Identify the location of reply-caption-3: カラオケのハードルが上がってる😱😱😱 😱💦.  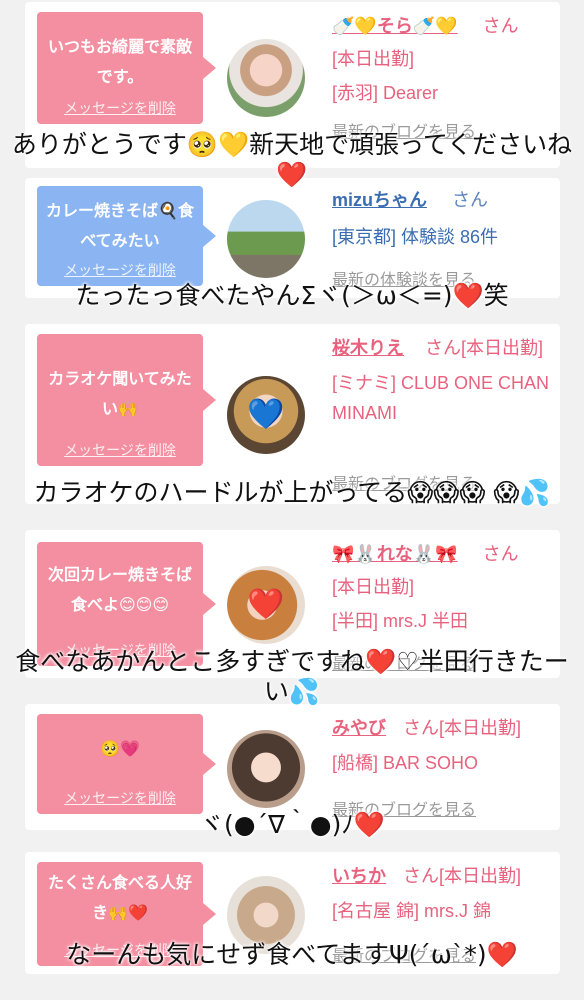
(292, 492).